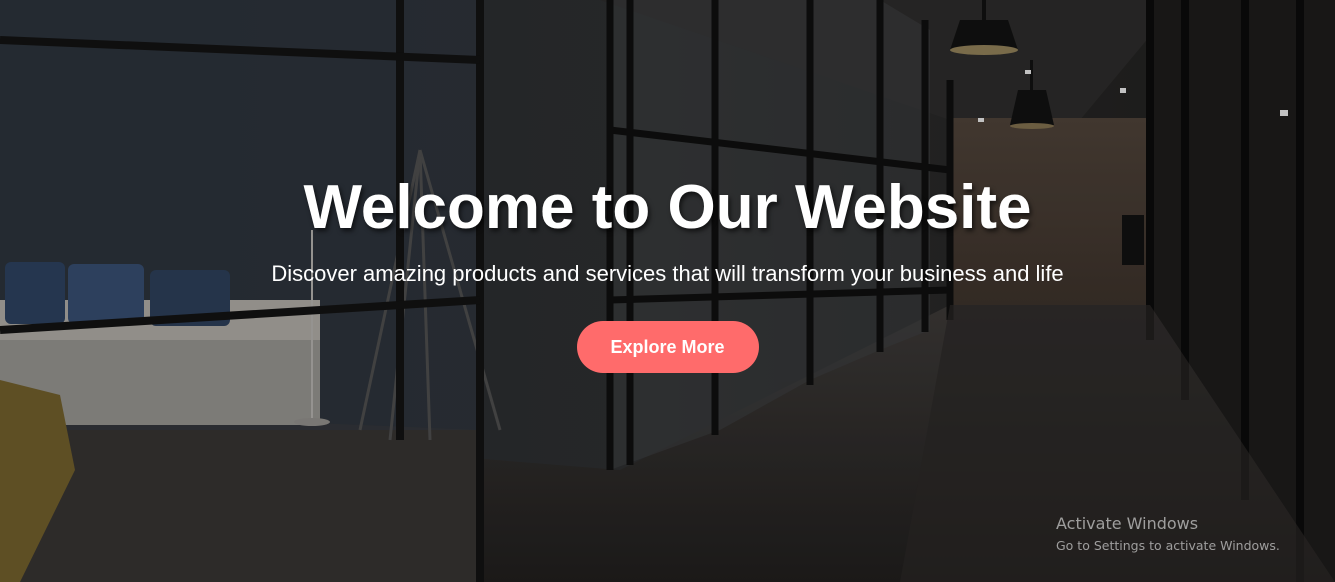  I want to click on watermark-title: Activate Windows, so click(1127, 523).